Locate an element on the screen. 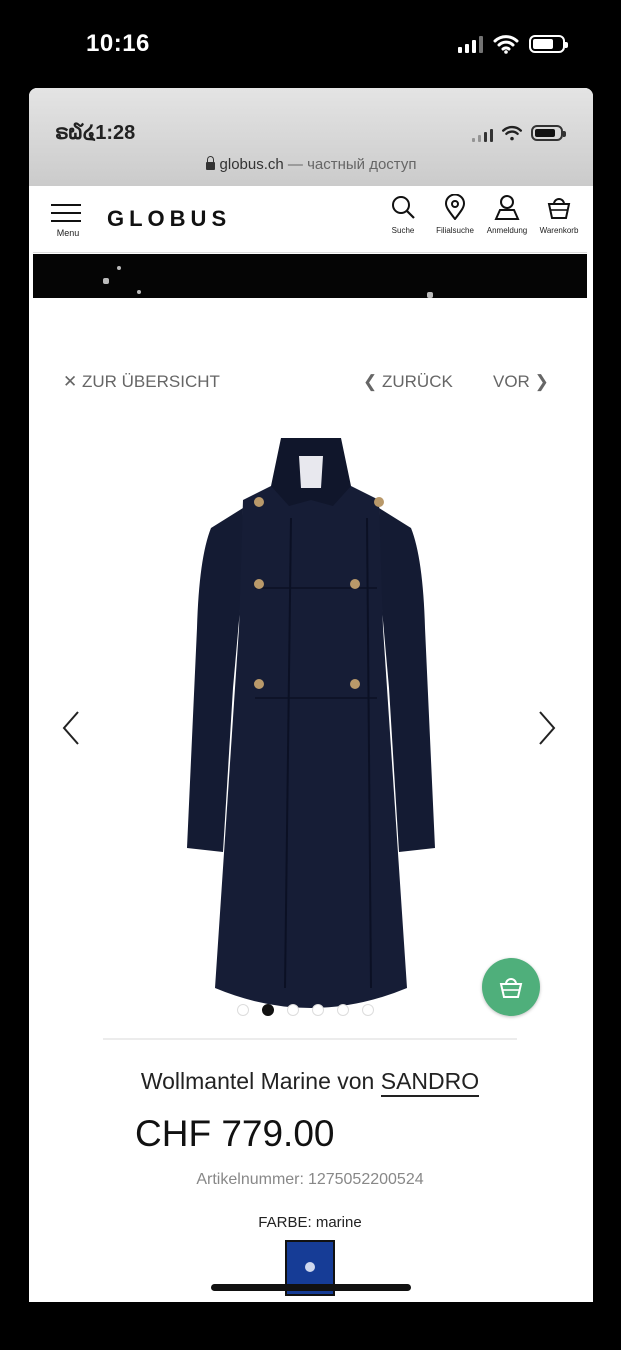 The height and width of the screenshot is (1350, 621). color-line: FARBE: marine is located at coordinates (310, 1222).